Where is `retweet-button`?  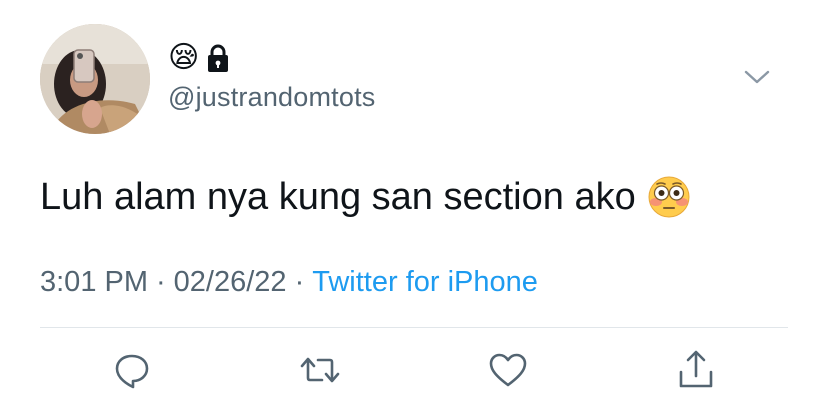 retweet-button is located at coordinates (320, 370).